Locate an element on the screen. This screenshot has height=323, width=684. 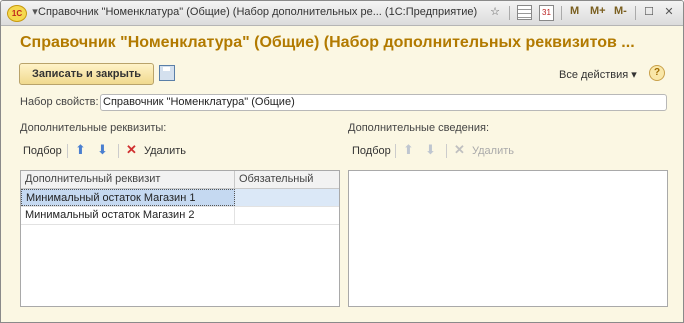
property-set-label: Набор свойств: is located at coordinates (59, 102).